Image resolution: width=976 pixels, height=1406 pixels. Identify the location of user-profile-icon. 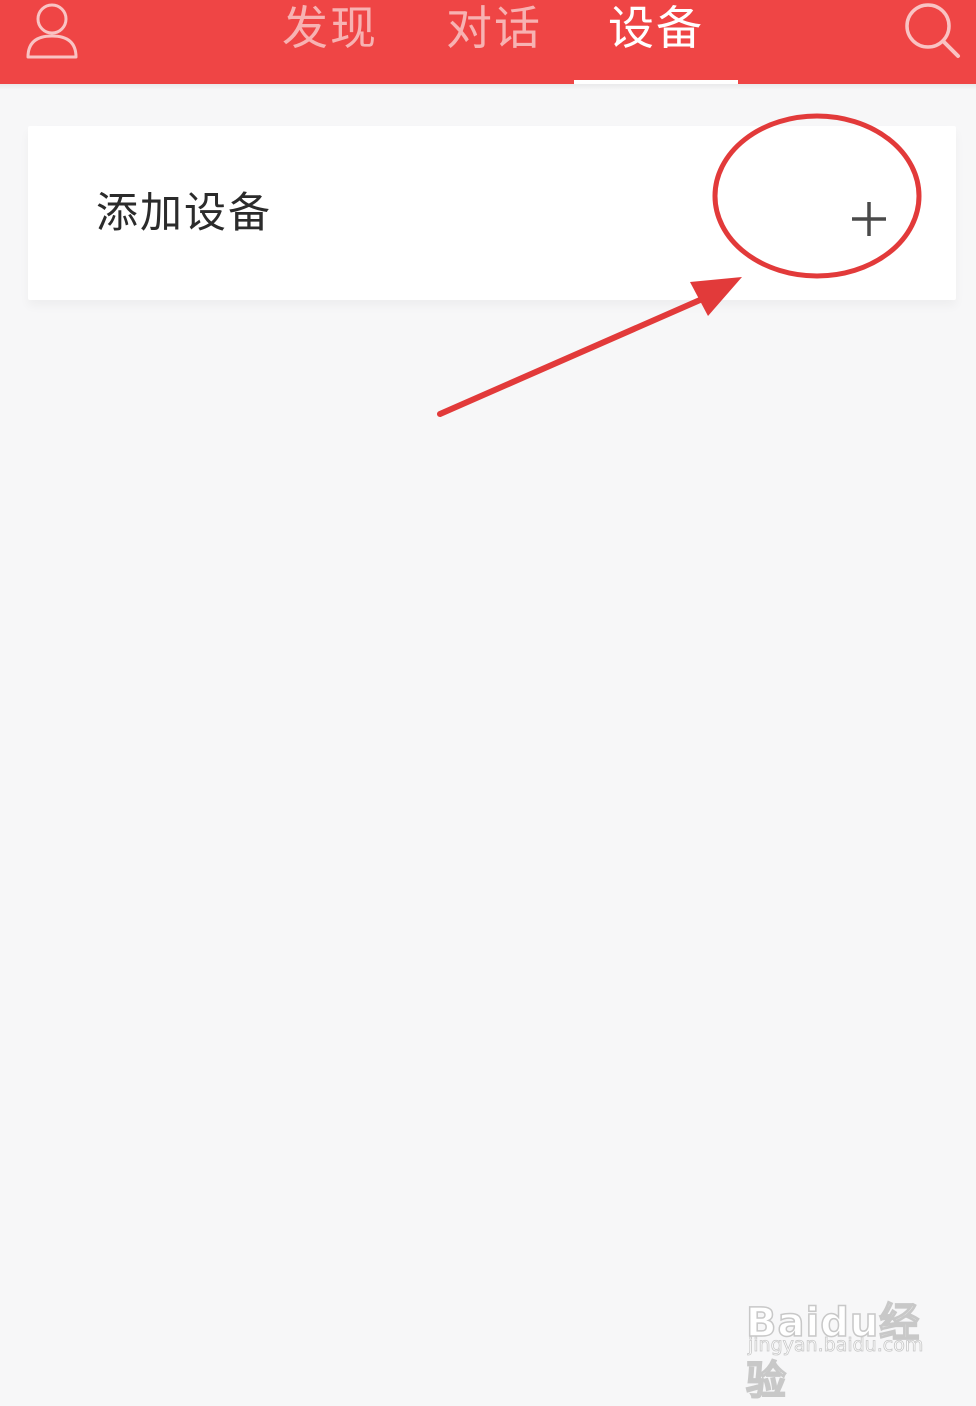
(52, 31).